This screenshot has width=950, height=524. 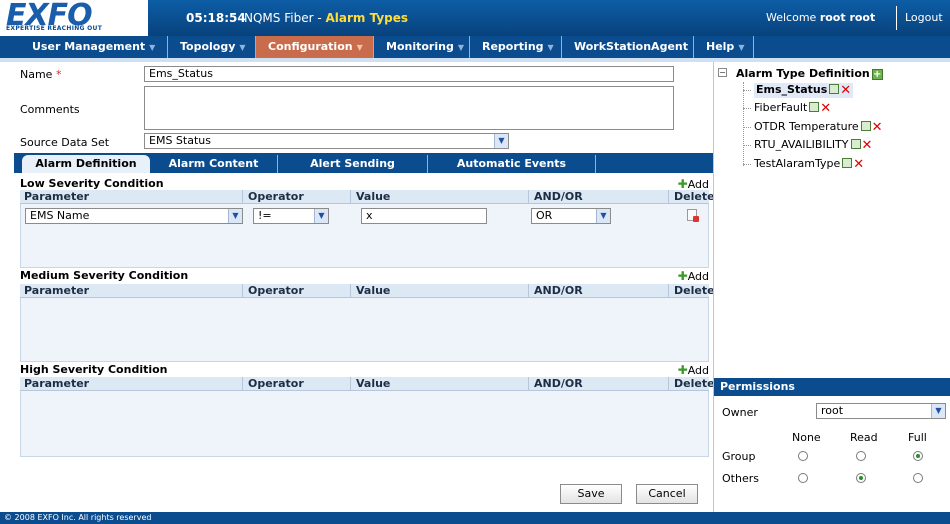 What do you see at coordinates (631, 46) in the screenshot?
I see `menu-label: WorkStationAgent` at bounding box center [631, 46].